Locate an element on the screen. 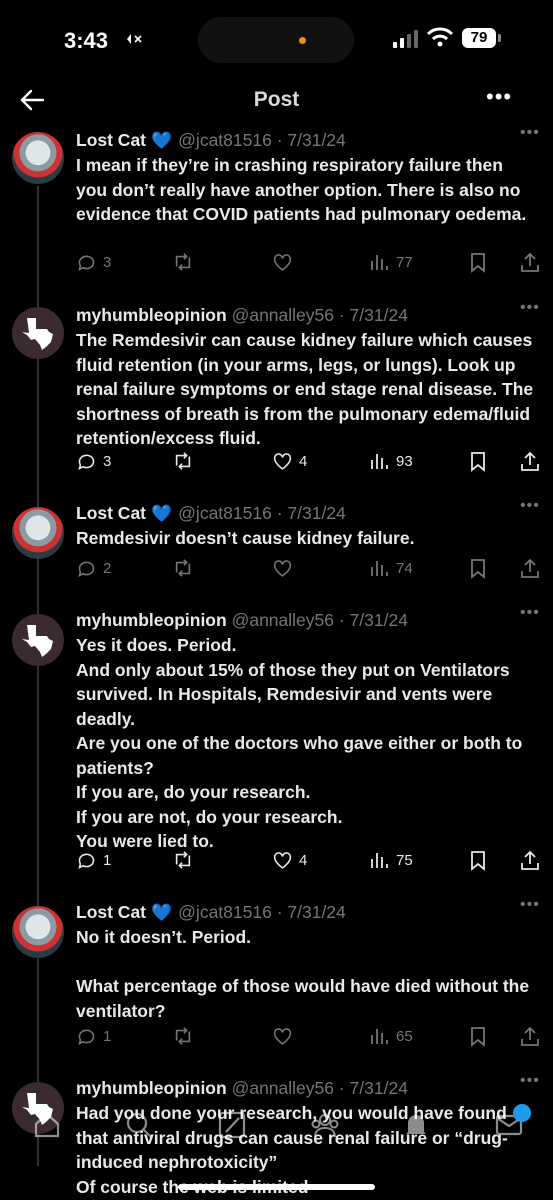 The width and height of the screenshot is (553, 1200). home-indicator is located at coordinates (276, 1187).